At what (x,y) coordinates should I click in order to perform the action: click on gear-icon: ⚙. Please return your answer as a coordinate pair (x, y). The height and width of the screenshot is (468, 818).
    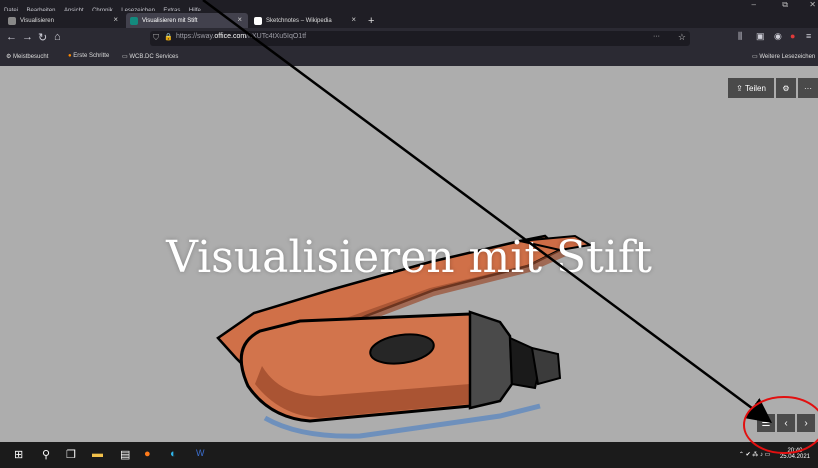
    Looking at the image, I should click on (786, 88).